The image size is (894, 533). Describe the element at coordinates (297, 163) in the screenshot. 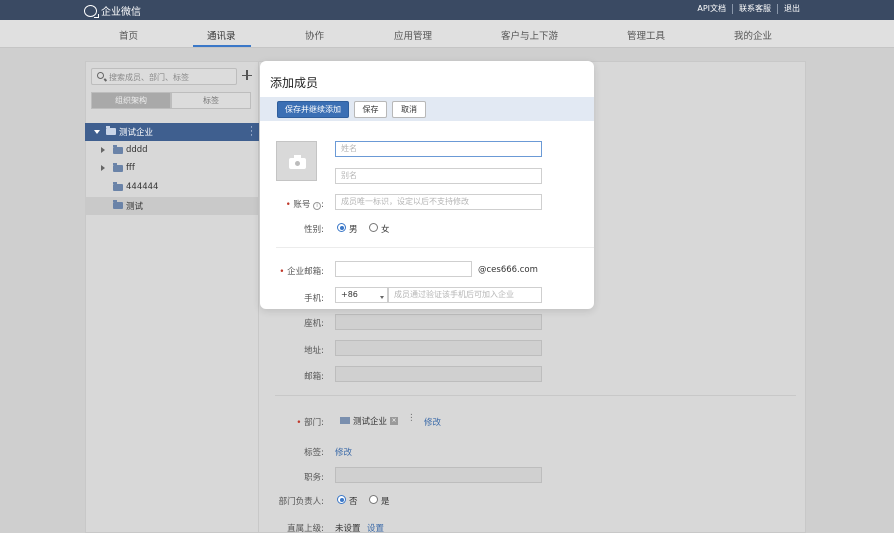

I see `camera-lens` at that location.